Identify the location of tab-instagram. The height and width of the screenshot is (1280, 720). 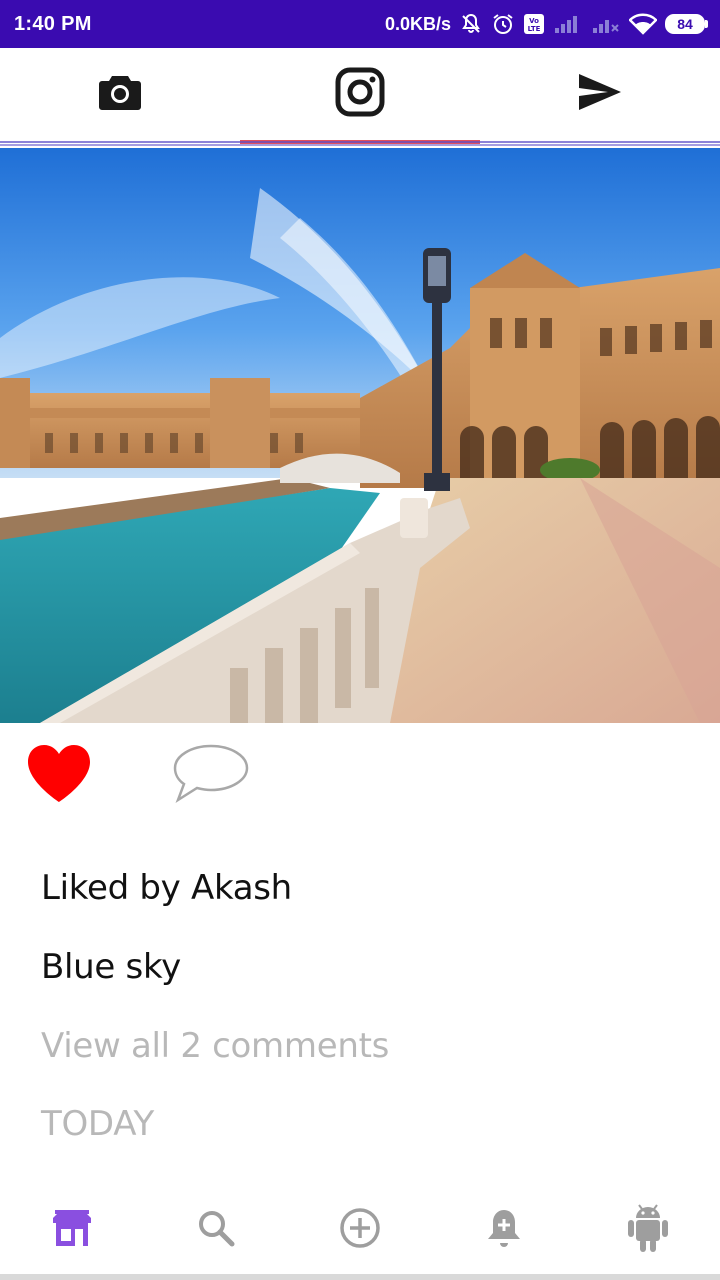
(360, 96).